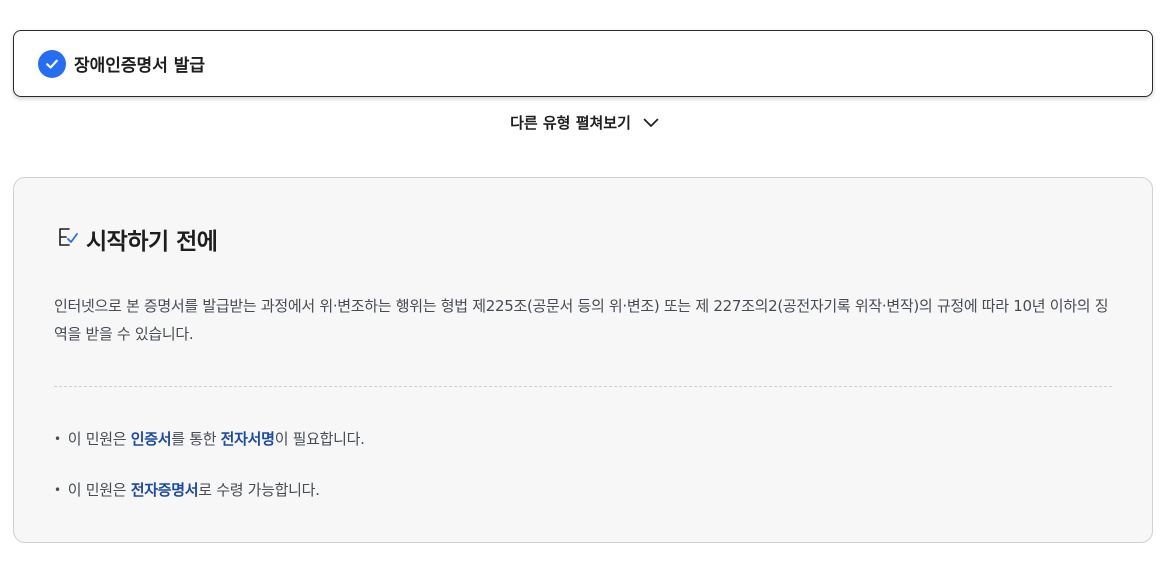 The width and height of the screenshot is (1169, 563). What do you see at coordinates (583, 63) in the screenshot?
I see `selected-service-card: 장애인증명서 발급` at bounding box center [583, 63].